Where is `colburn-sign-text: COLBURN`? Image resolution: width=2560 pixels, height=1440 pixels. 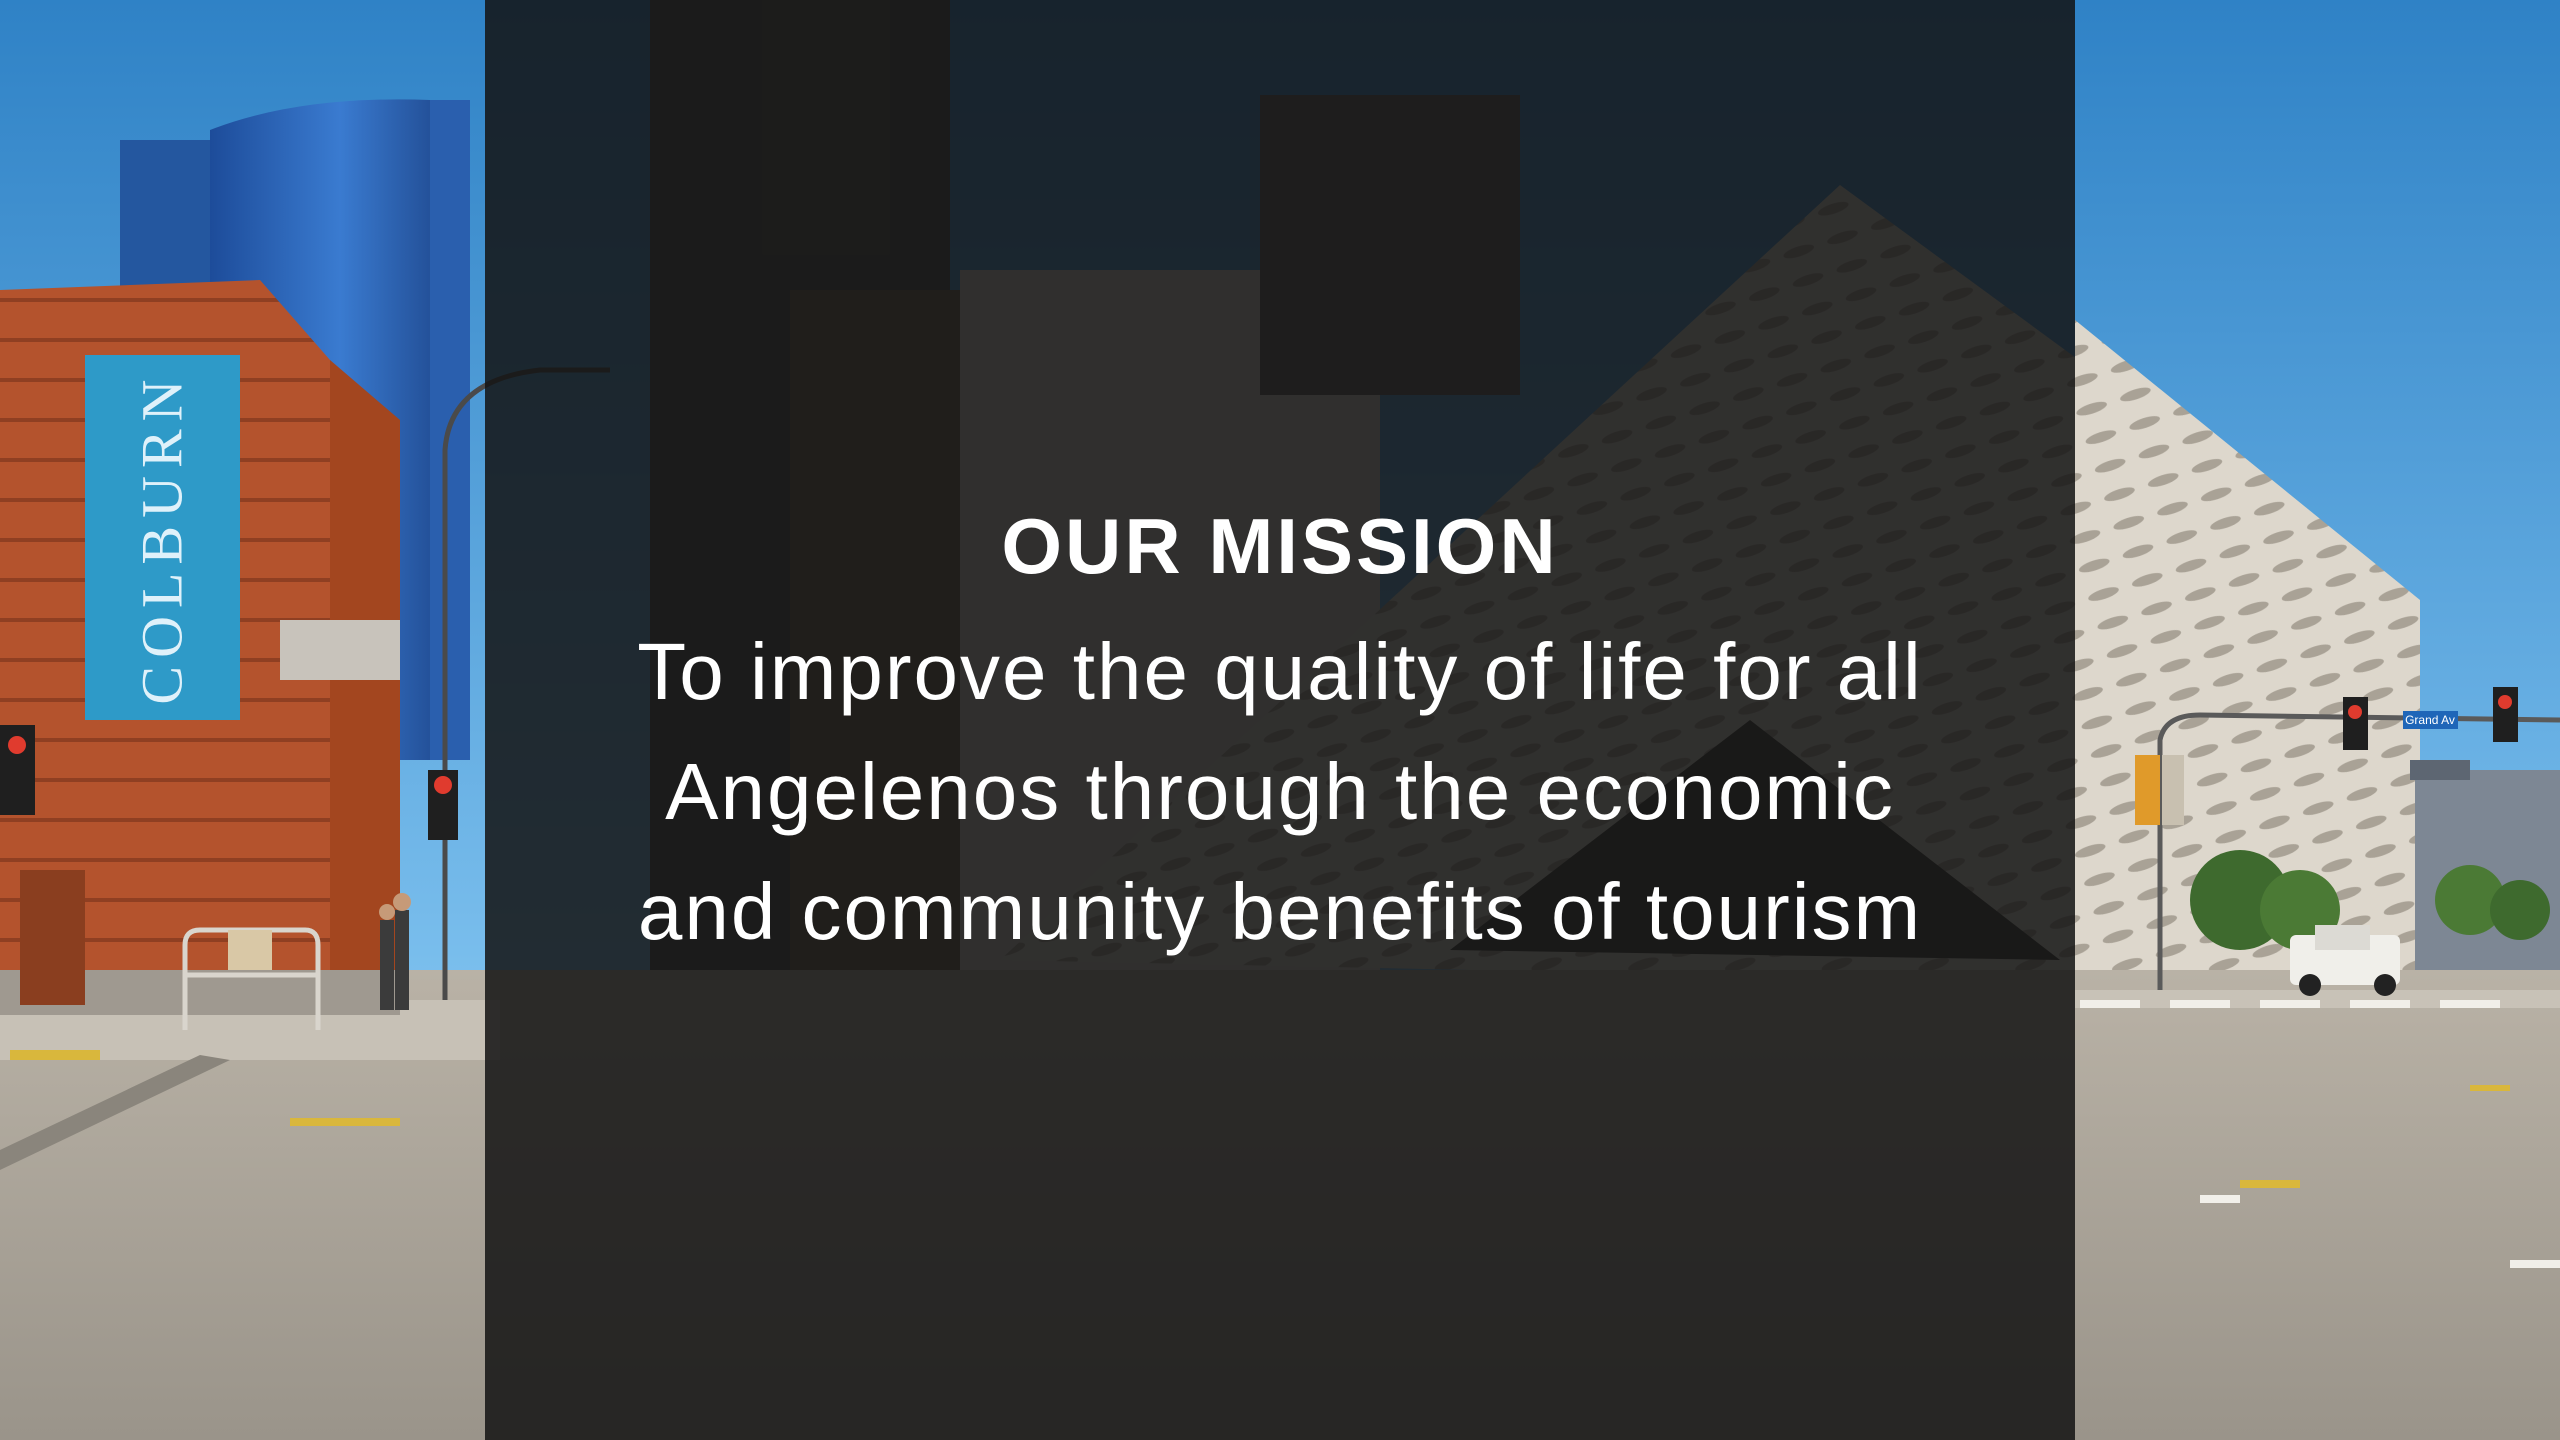
colburn-sign-text: COLBURN is located at coordinates (162, 537).